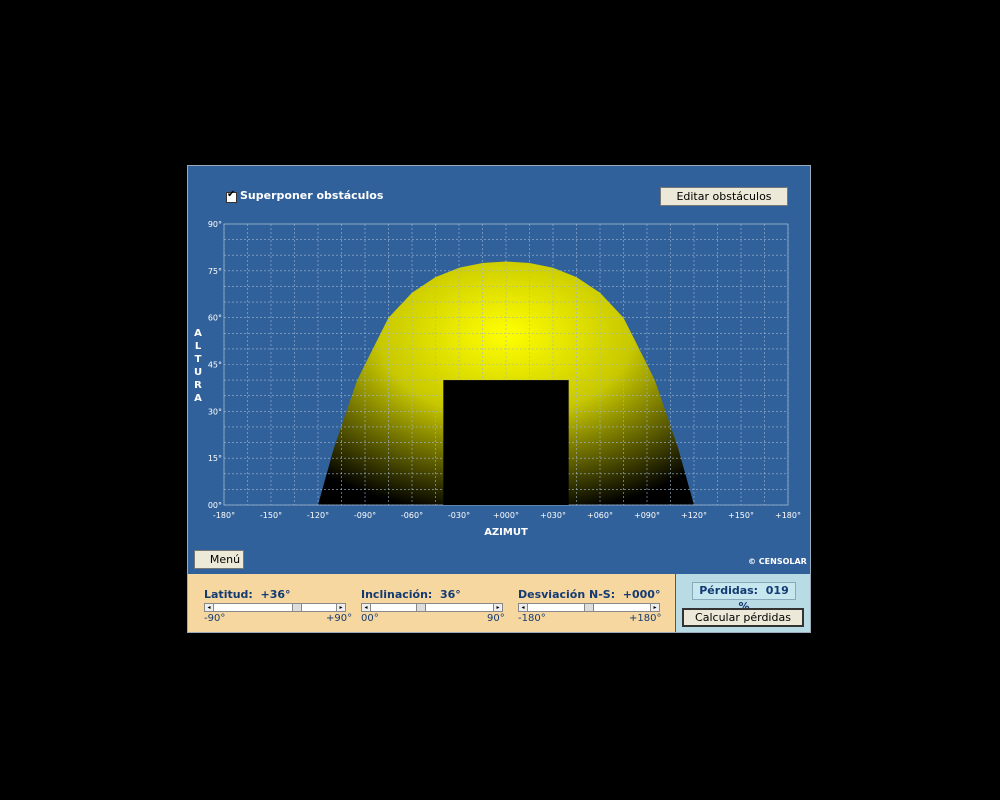 The width and height of the screenshot is (1000, 800). What do you see at coordinates (553, 515) in the screenshot?
I see `x-tick-label: +030°` at bounding box center [553, 515].